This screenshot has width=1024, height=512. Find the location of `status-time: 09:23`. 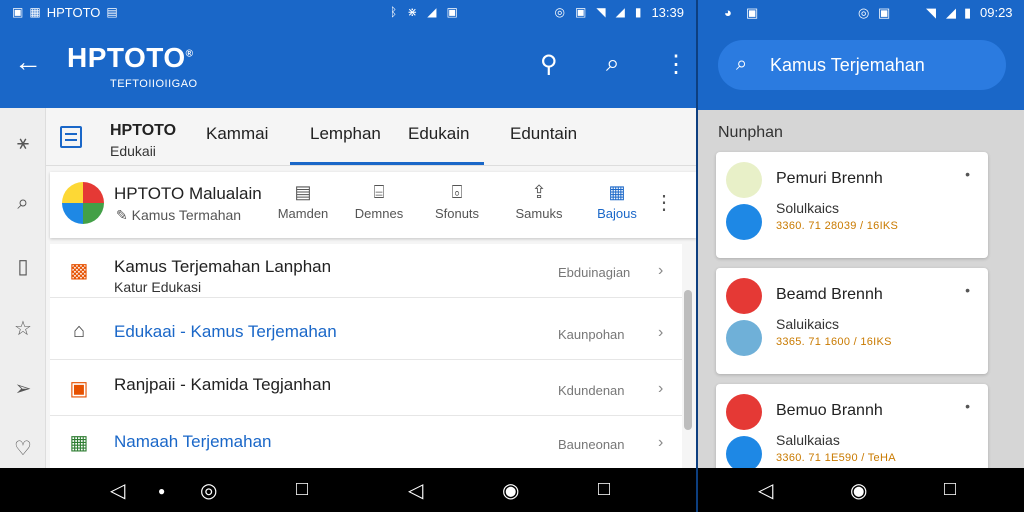

status-time: 09:23 is located at coordinates (996, 12).